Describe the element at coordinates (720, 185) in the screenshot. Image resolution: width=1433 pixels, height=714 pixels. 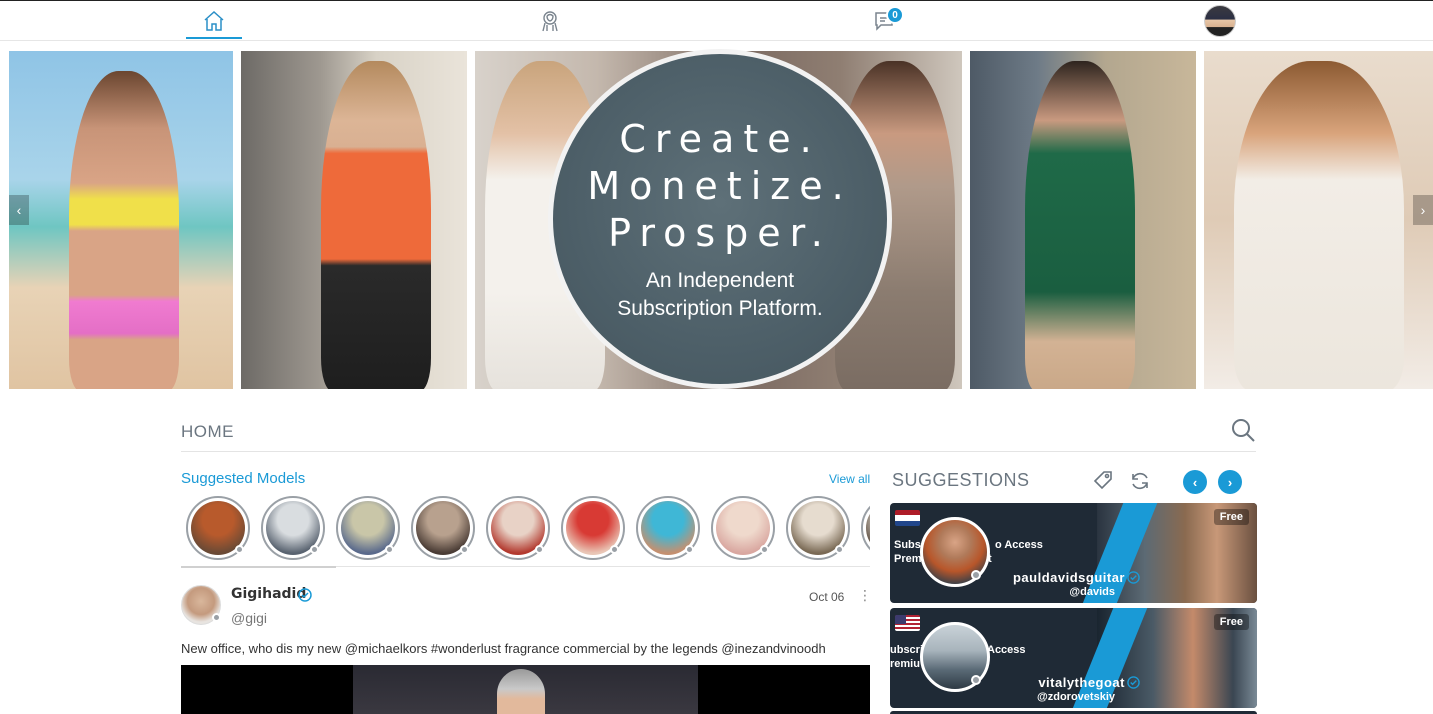
I see `promo-line-monetize: Monetize.` at that location.